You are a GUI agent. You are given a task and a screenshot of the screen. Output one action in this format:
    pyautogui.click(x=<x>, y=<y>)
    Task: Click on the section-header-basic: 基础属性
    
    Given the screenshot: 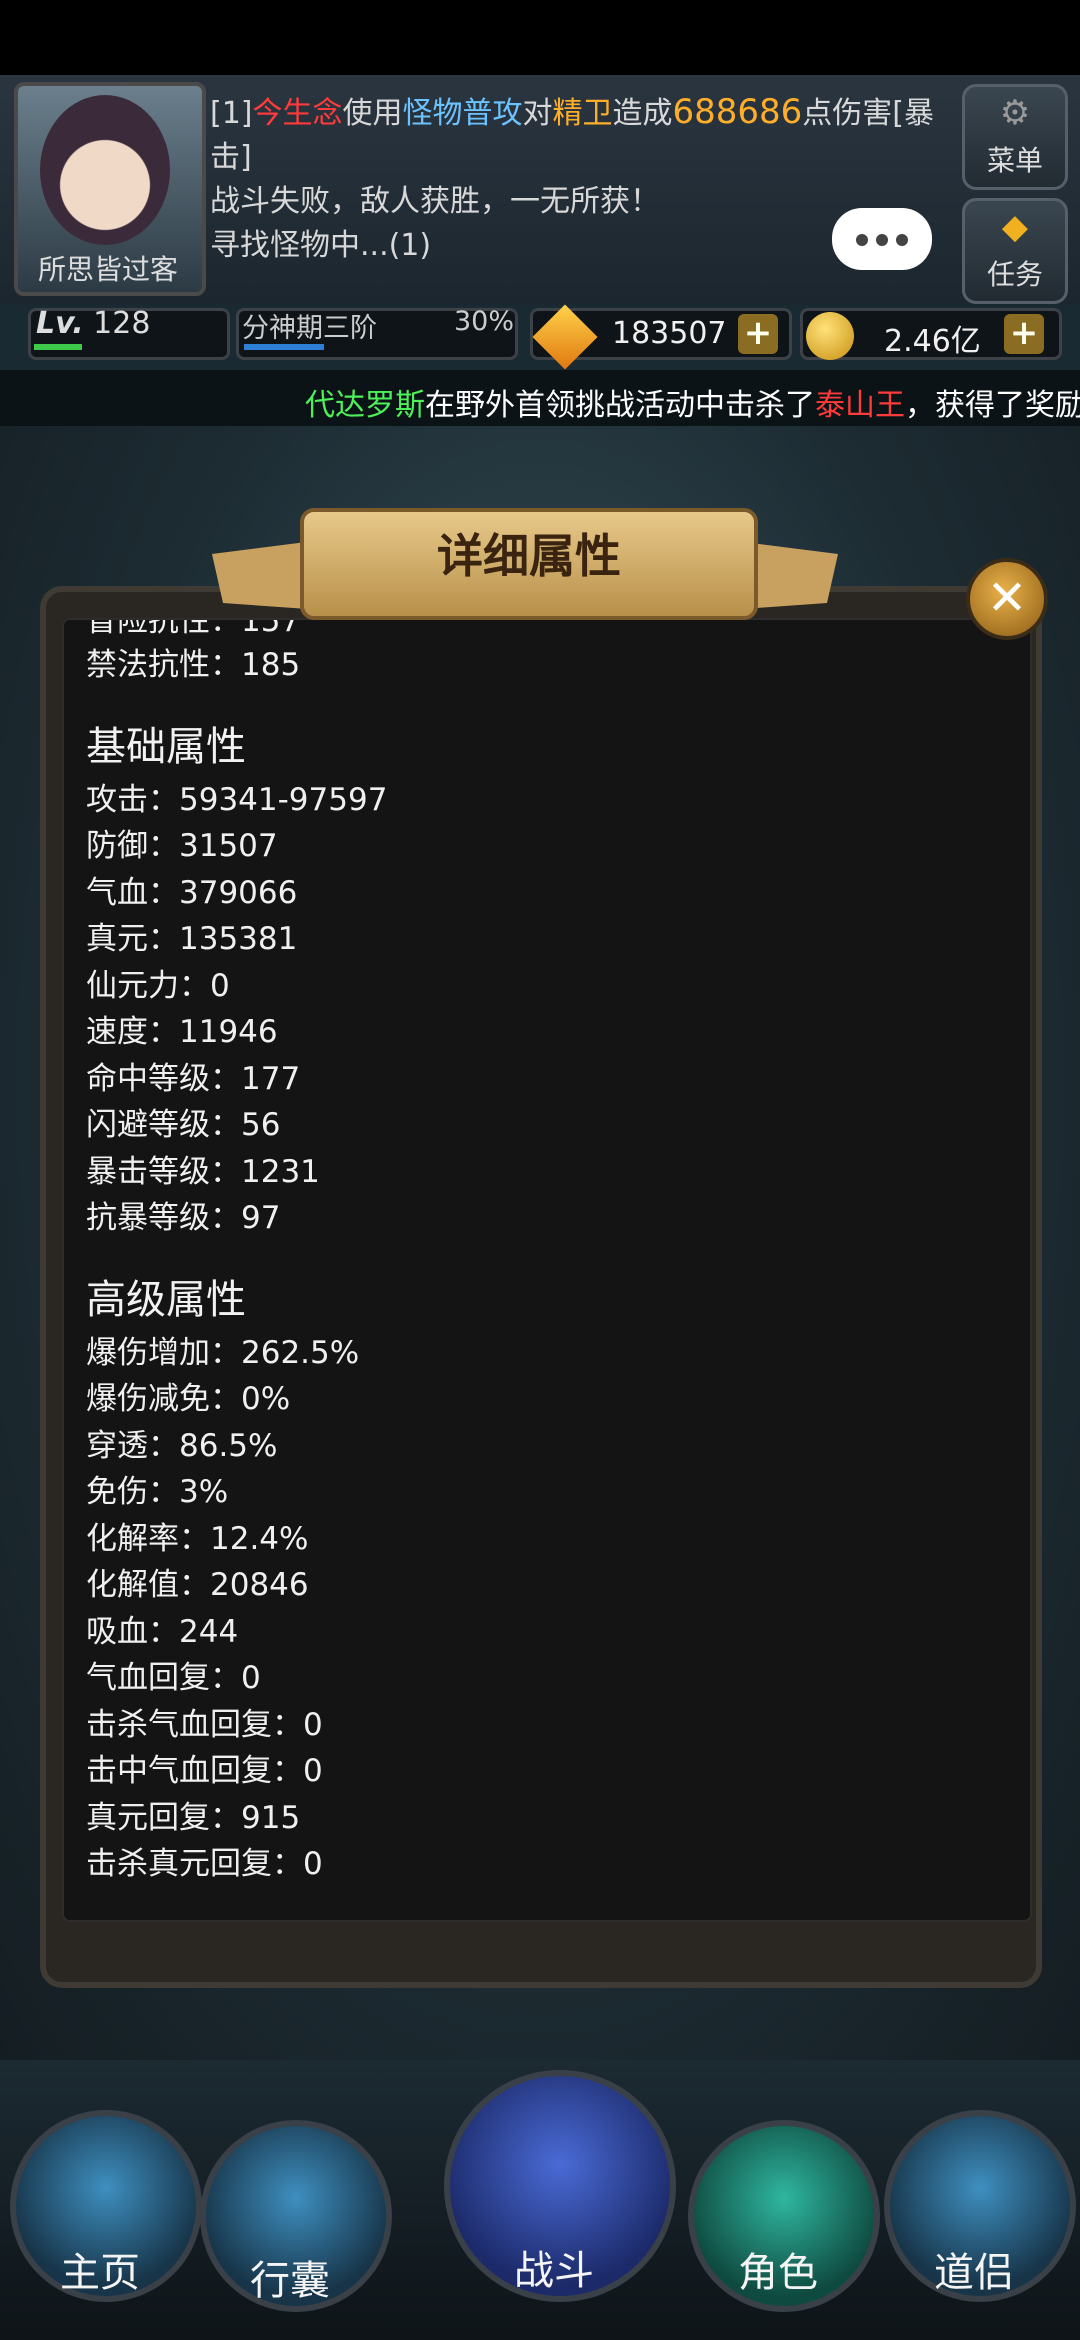 What is the action you would take?
    pyautogui.click(x=166, y=746)
    